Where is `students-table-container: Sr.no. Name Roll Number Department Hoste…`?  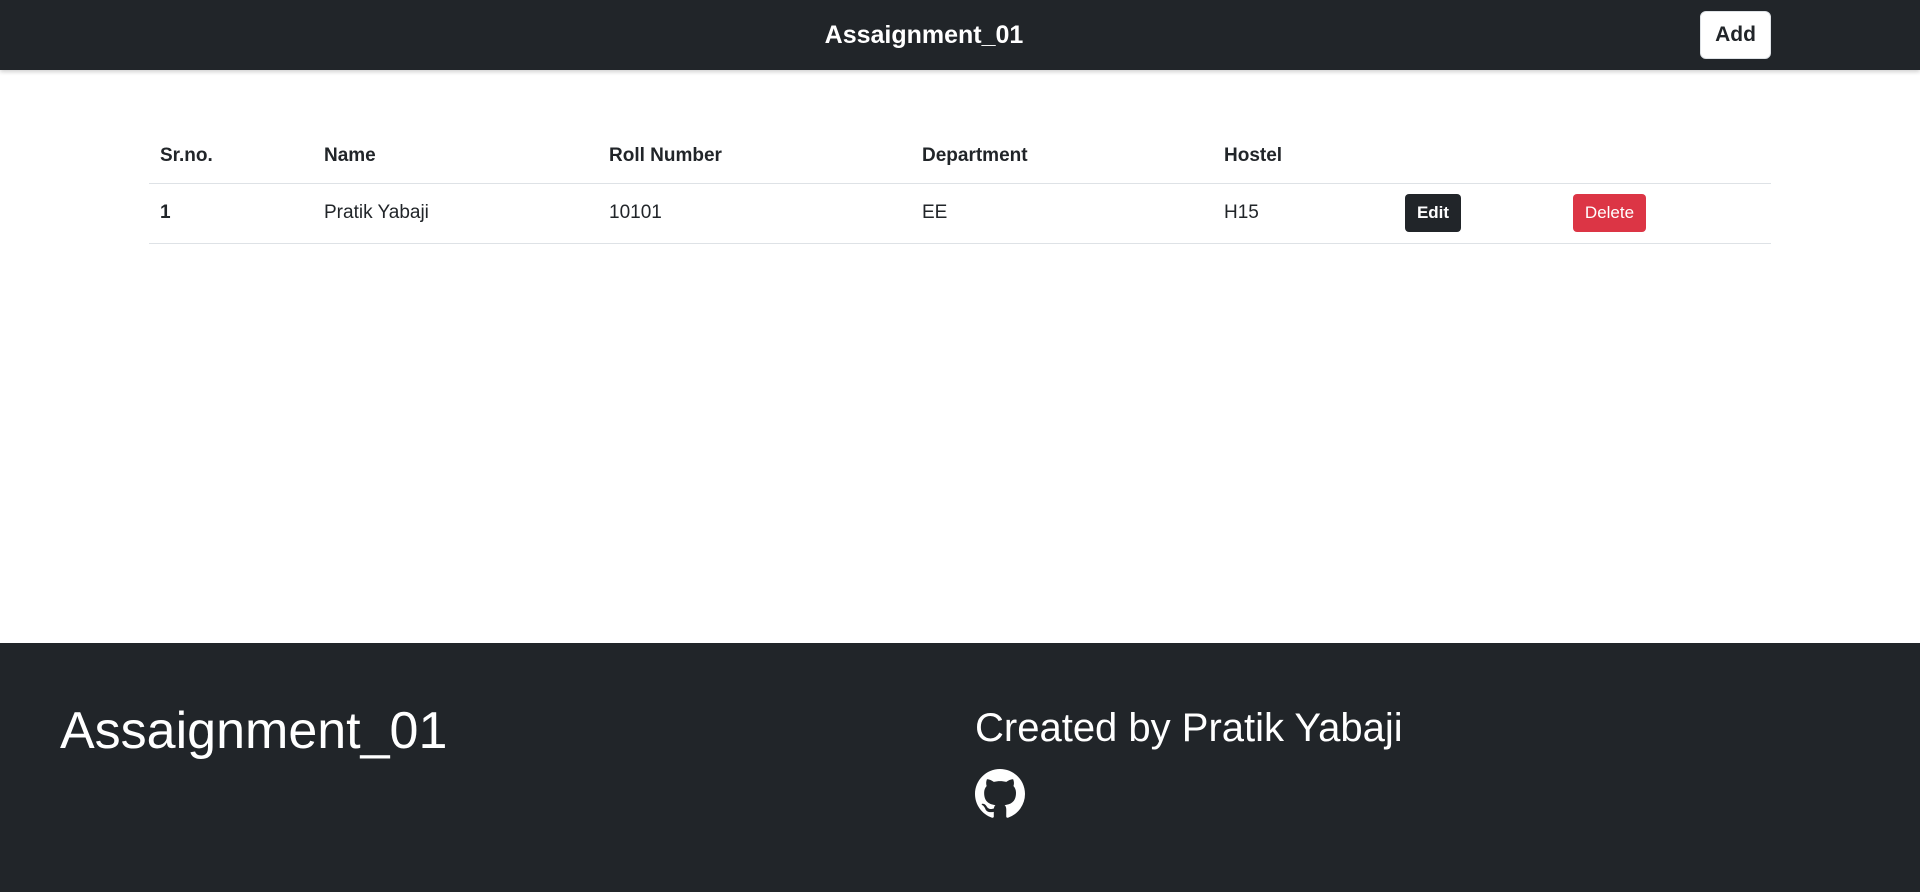 students-table-container: Sr.no. Name Roll Number Department Hoste… is located at coordinates (960, 187).